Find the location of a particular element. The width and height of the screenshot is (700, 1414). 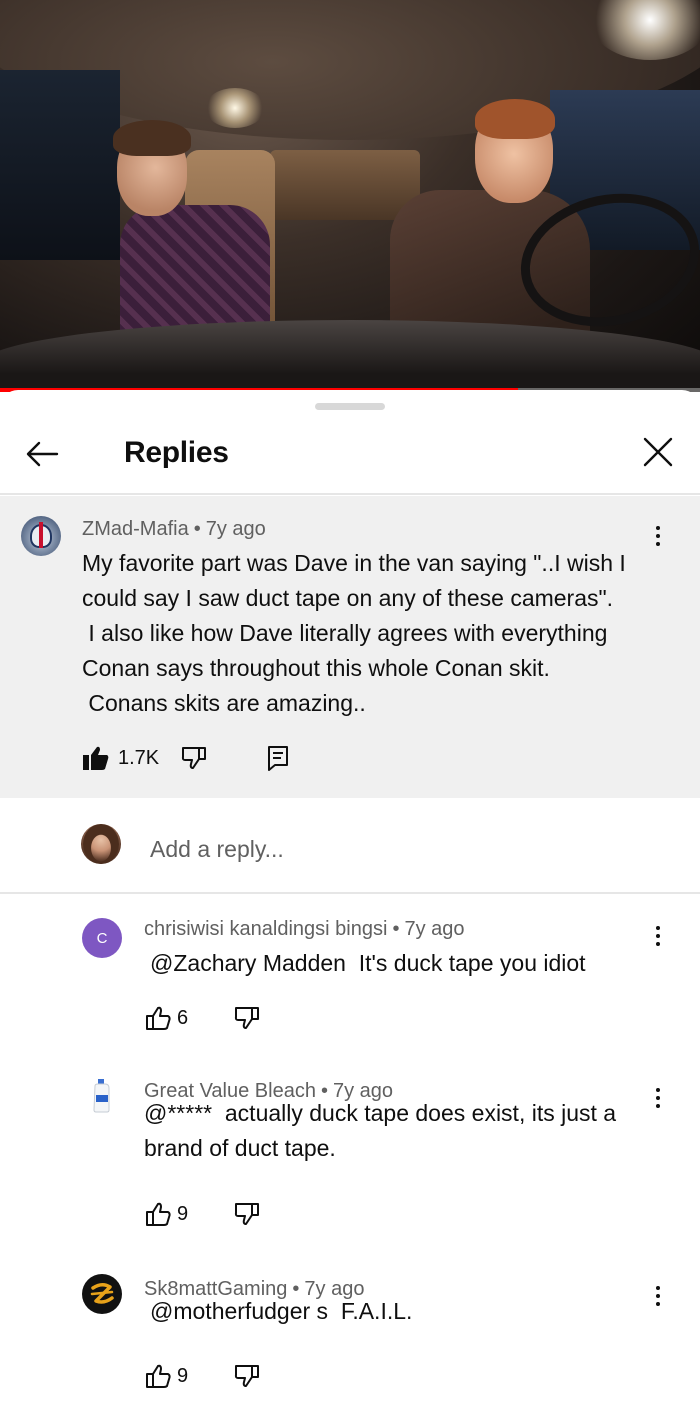

bleach-bottle-icon is located at coordinates (101, 1096).